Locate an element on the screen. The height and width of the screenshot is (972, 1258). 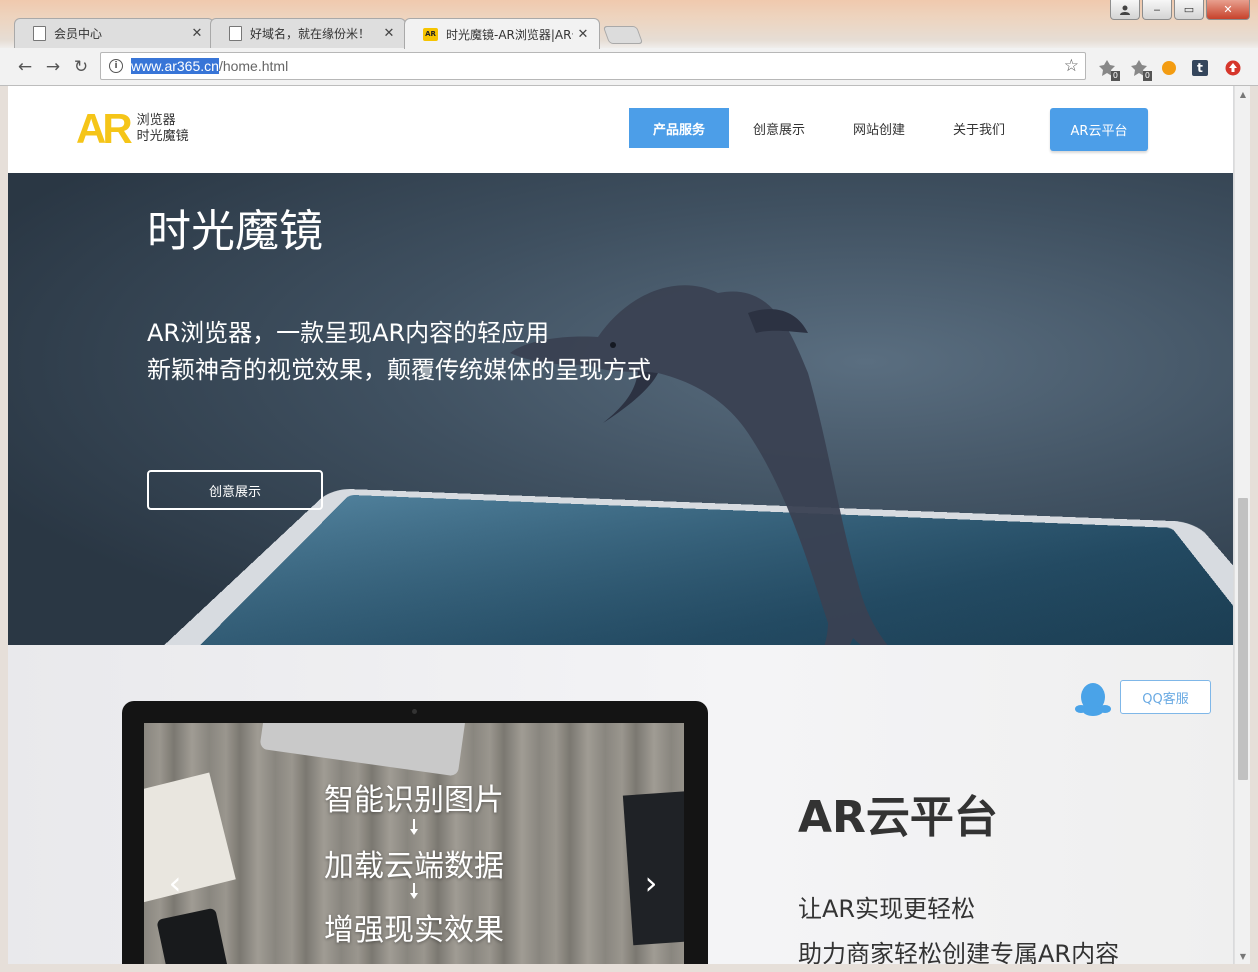
tab-ar365: AR 时光魔镜-AR浏览器|AR云平台 ✕ is located at coordinates (502, 33).